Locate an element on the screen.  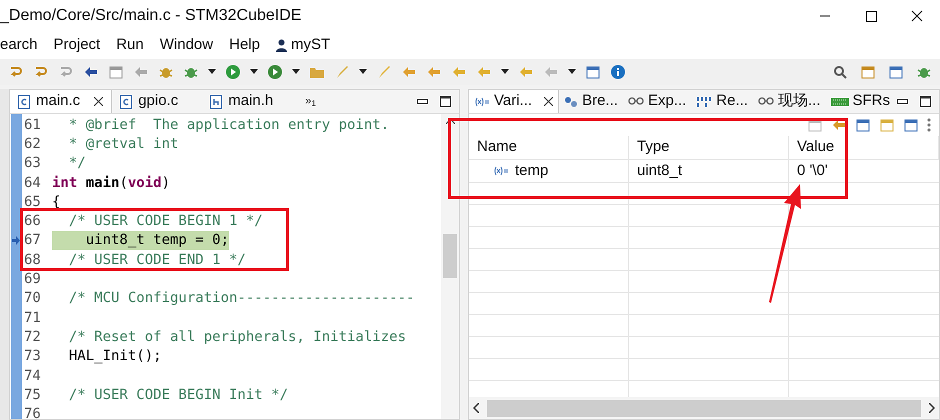
search-icon is located at coordinates (840, 72).